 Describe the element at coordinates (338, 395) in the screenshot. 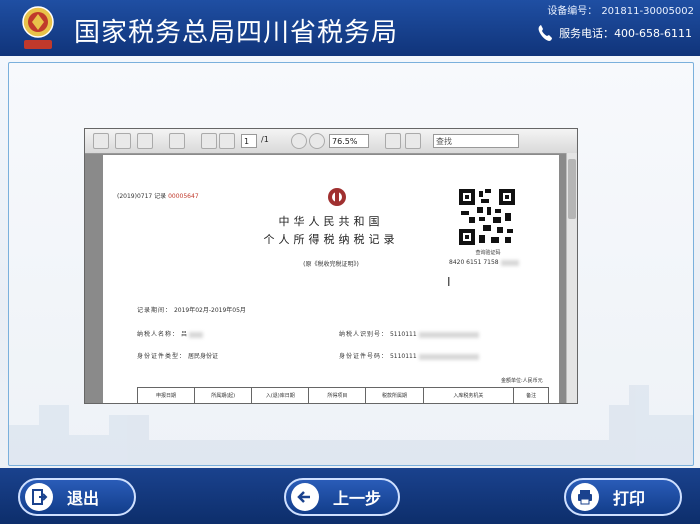

I see `table-header-cell: 所得项目` at that location.